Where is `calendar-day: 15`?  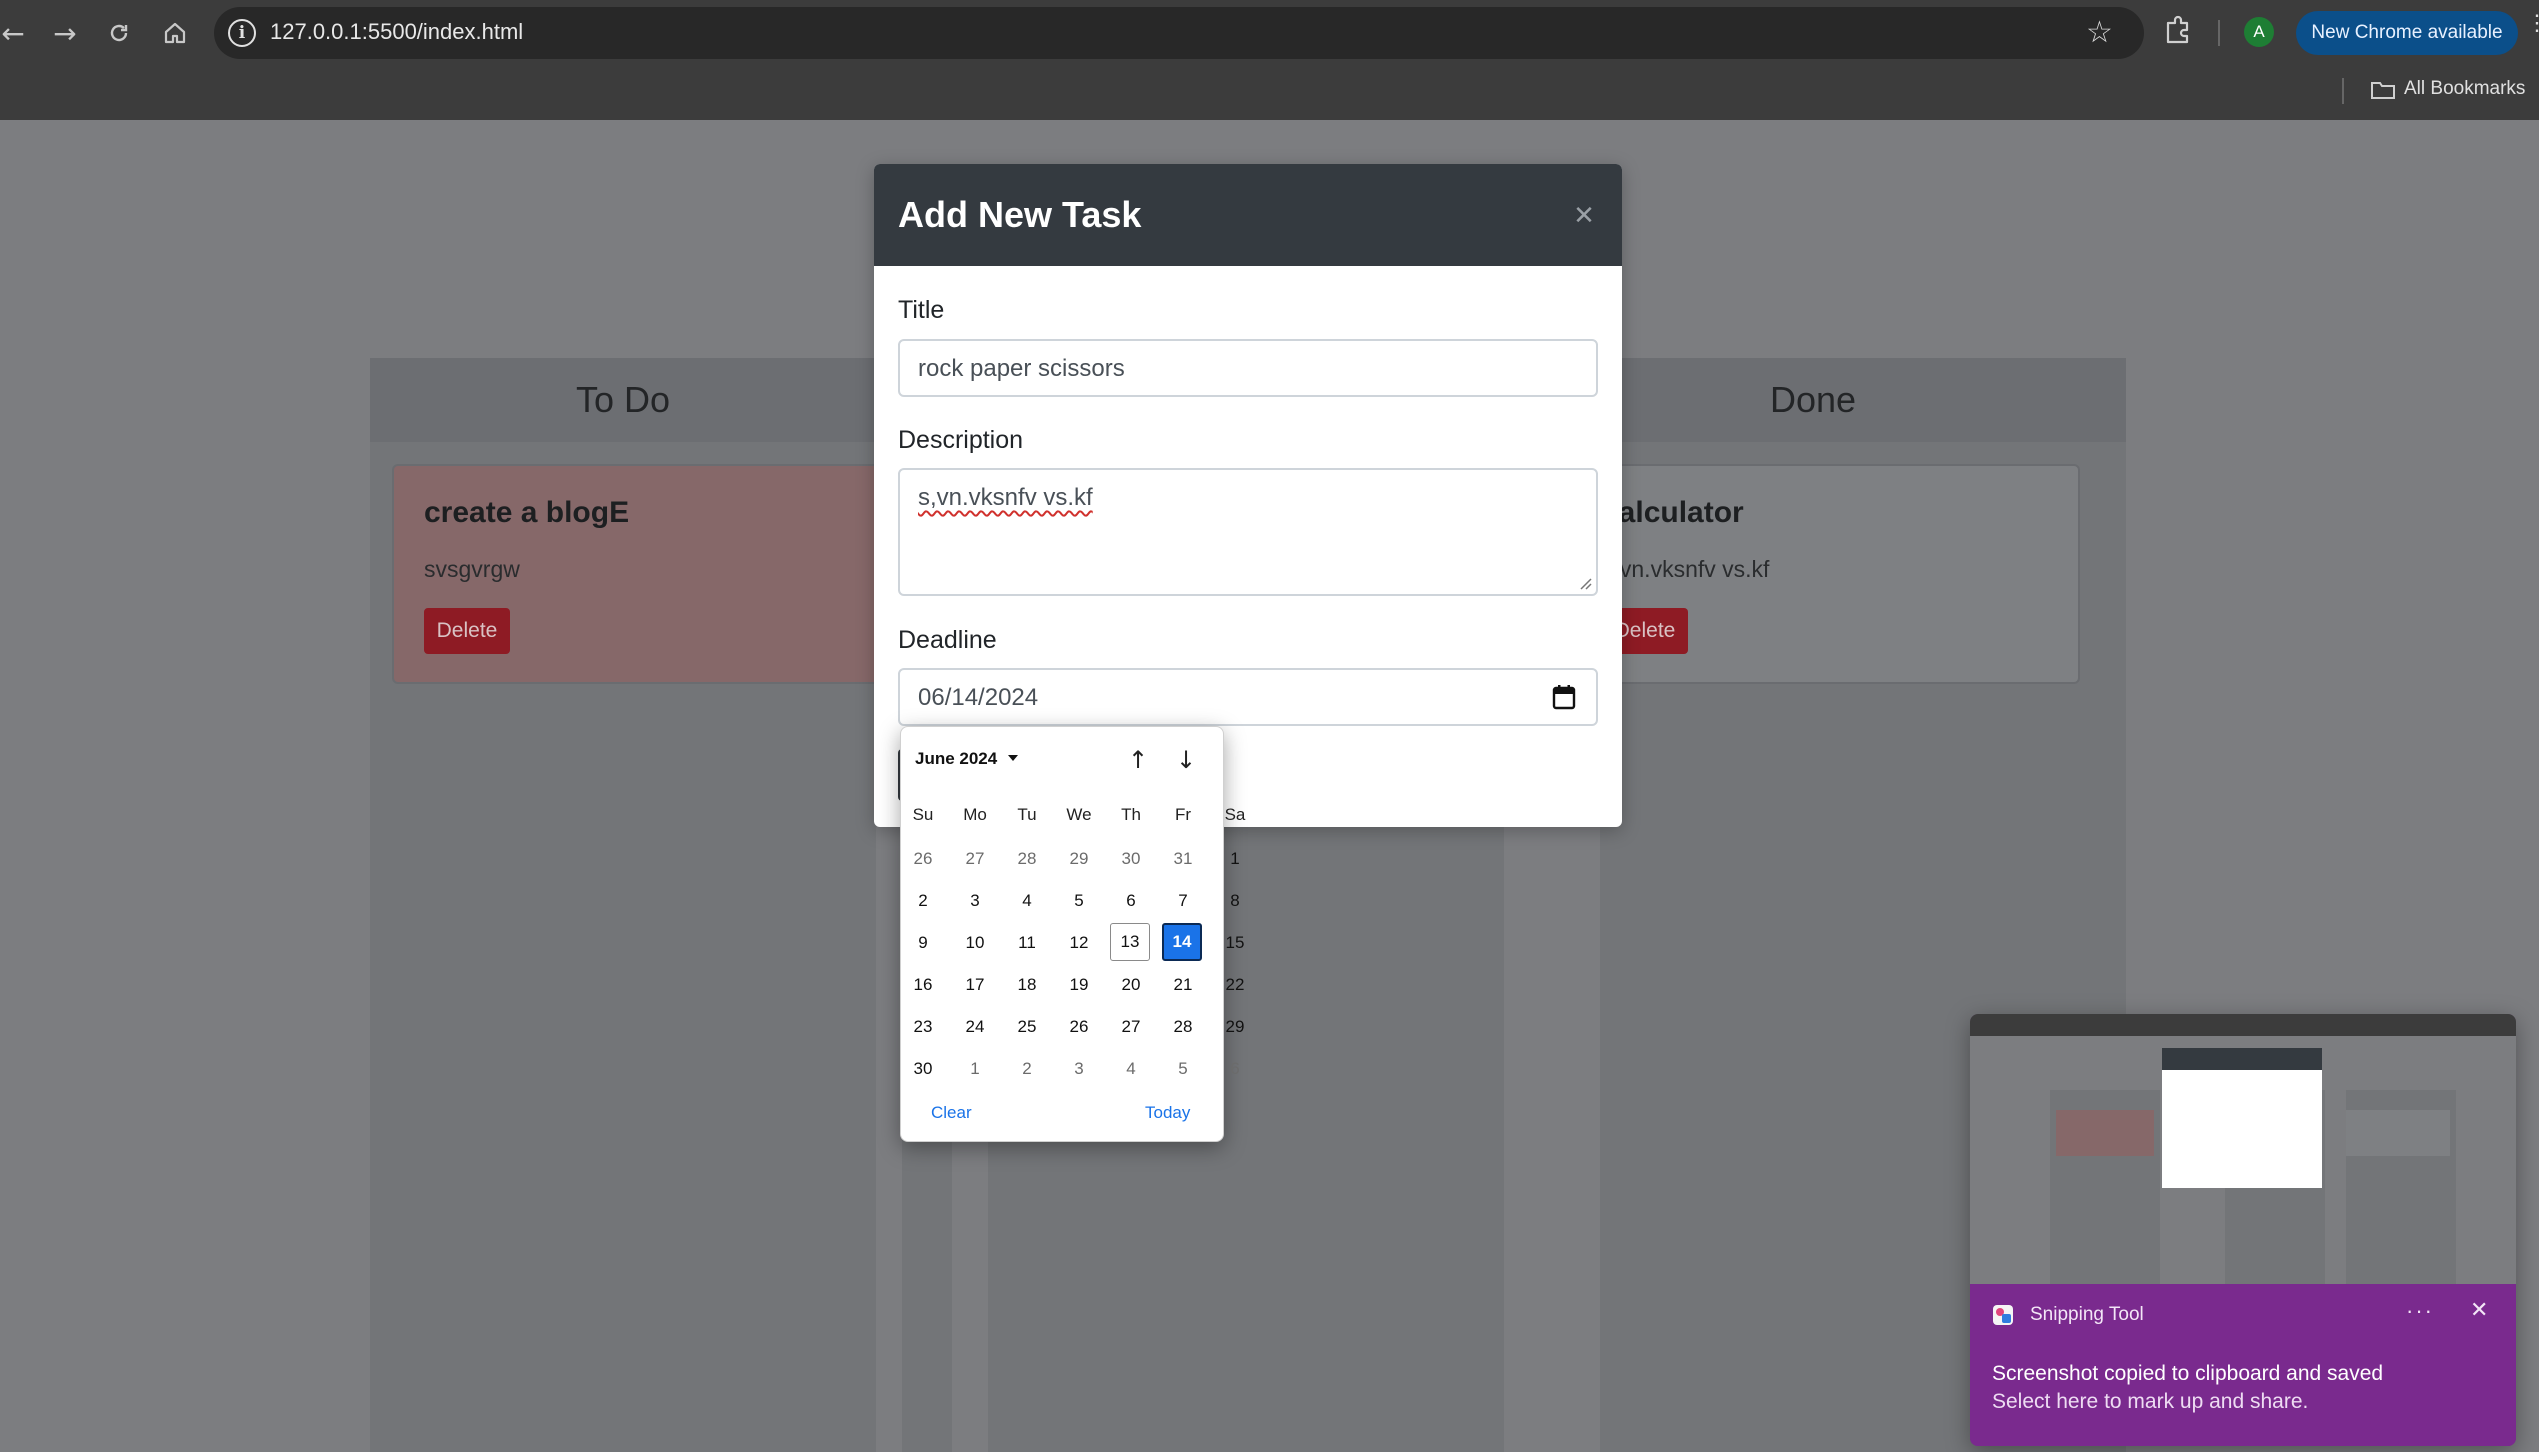
calendar-day: 15 is located at coordinates (1235, 943).